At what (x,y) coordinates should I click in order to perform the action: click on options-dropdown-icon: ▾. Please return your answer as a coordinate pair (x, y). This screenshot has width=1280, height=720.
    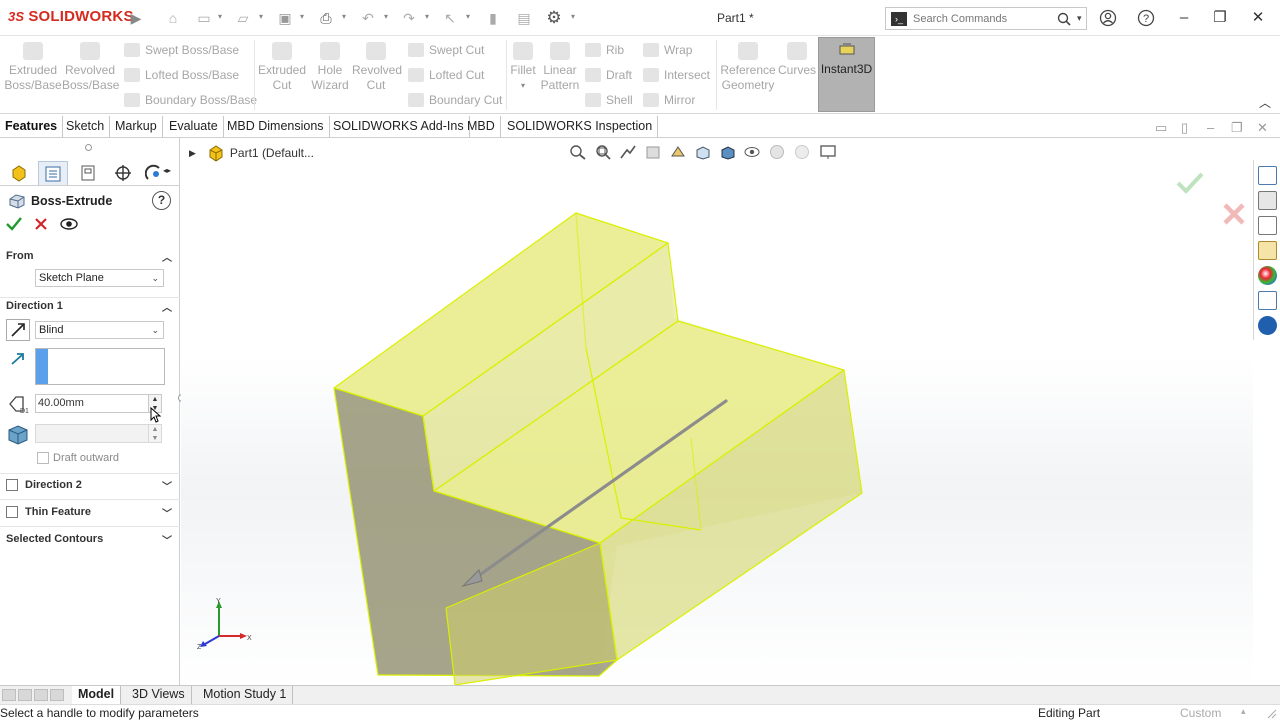
    Looking at the image, I should click on (575, 17).